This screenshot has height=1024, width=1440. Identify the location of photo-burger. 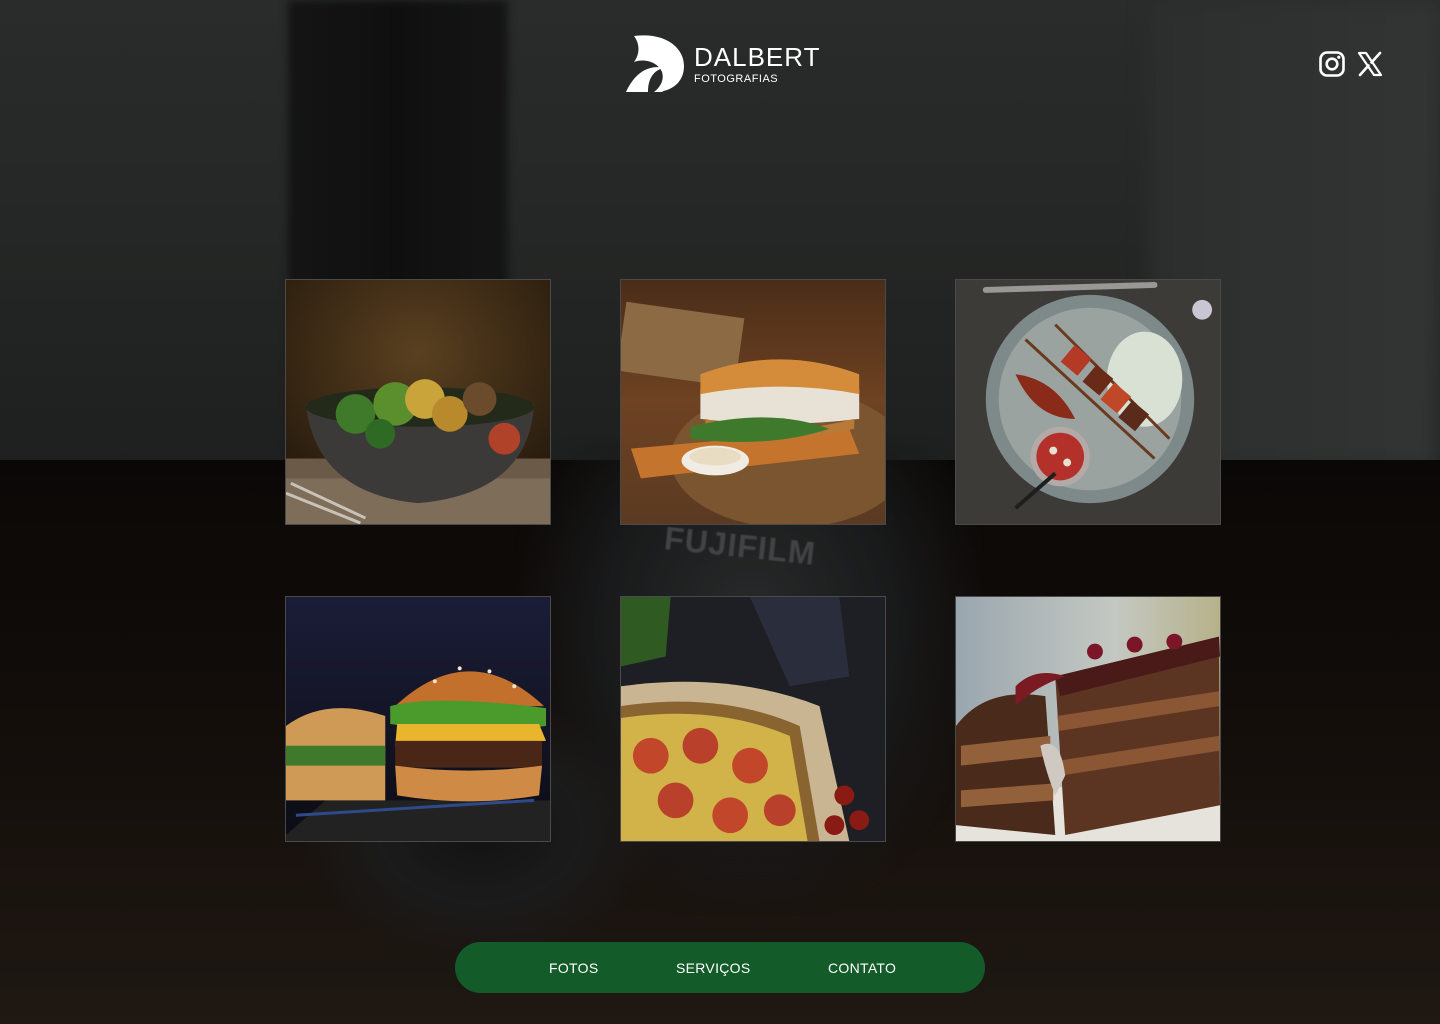
(418, 719).